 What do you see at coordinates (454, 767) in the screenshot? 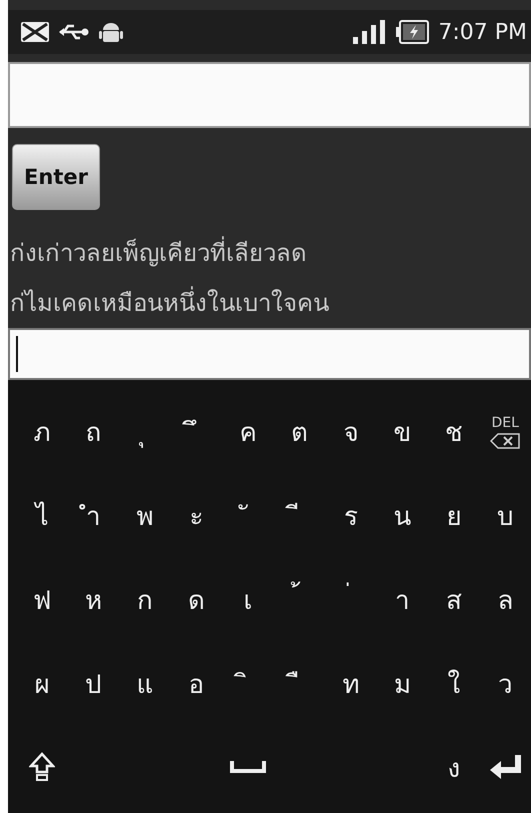
I see `key: ง` at bounding box center [454, 767].